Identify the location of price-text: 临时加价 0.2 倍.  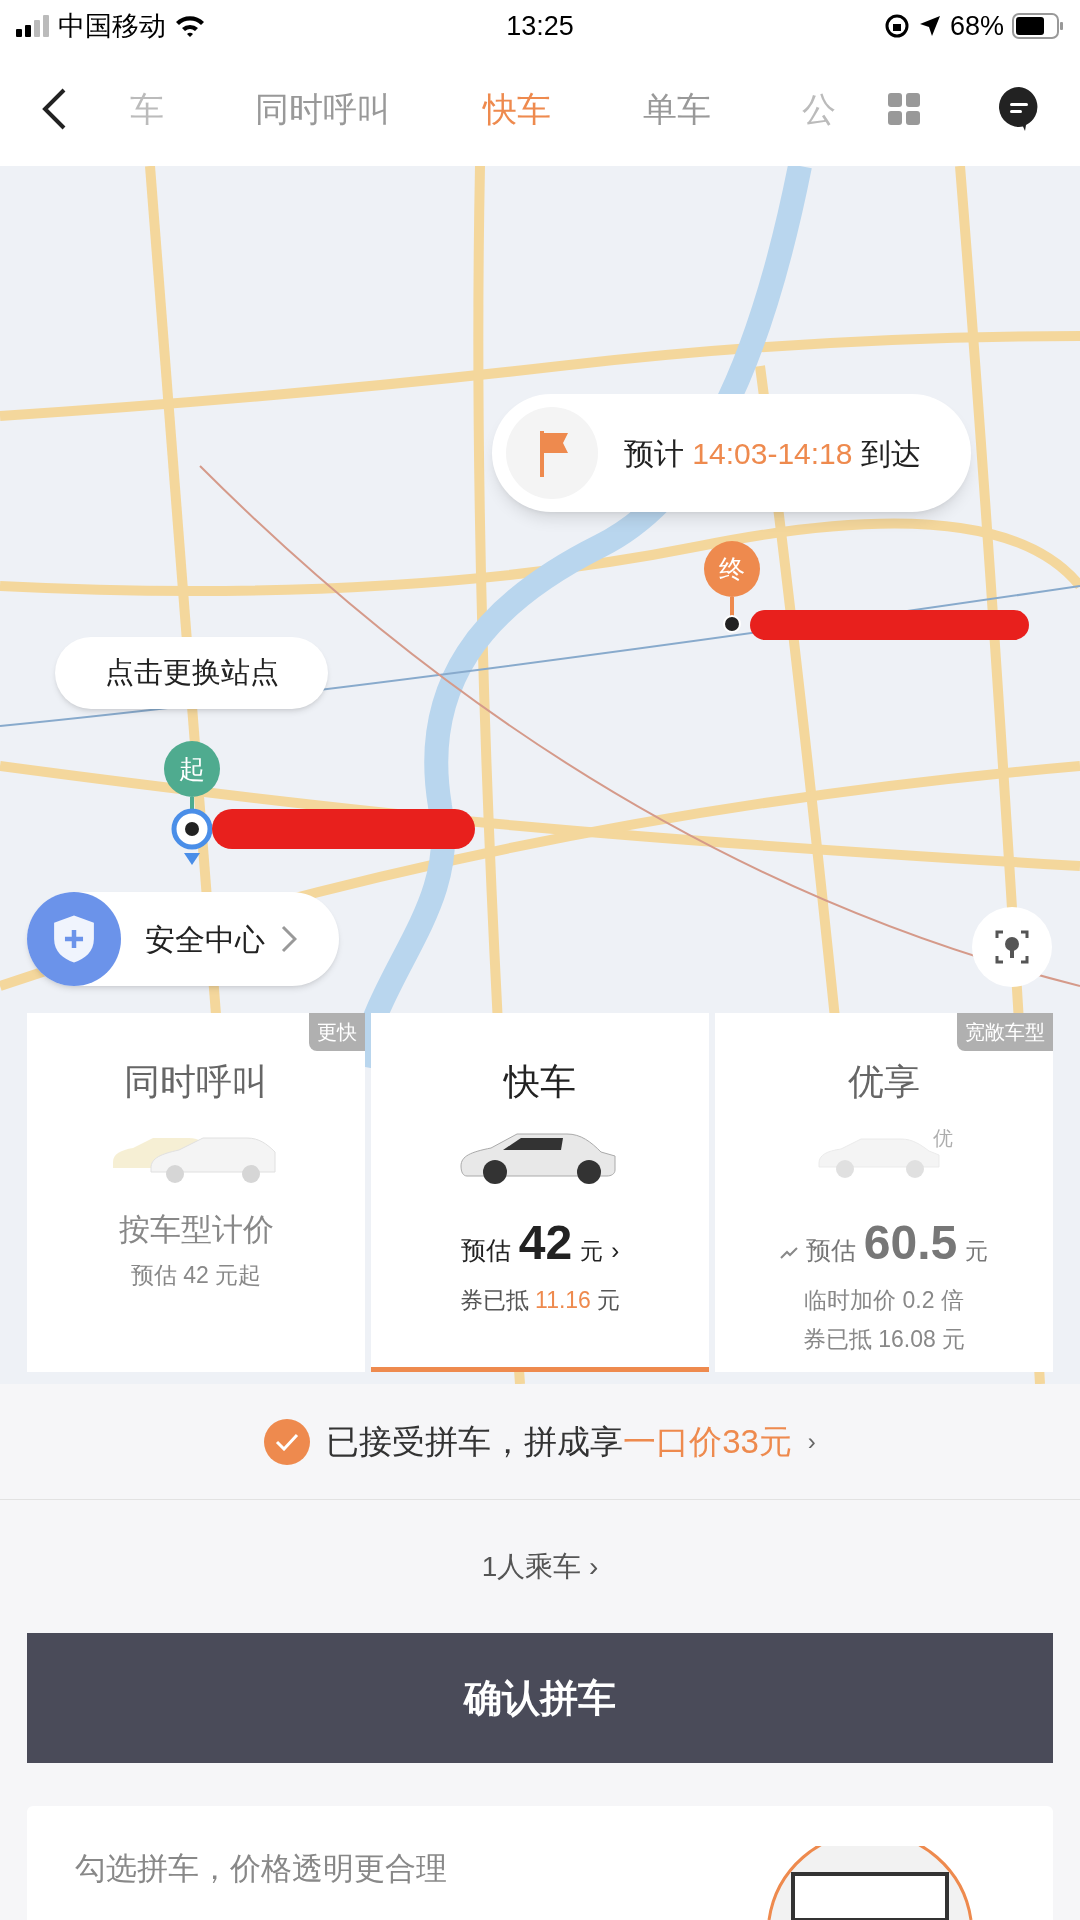
(884, 1300).